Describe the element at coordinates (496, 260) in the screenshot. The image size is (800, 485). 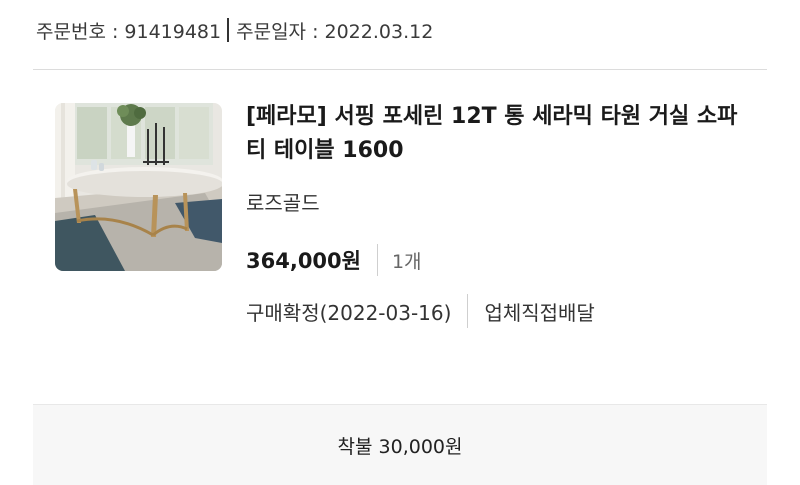
I see `price-row: 364,000원 1개` at that location.